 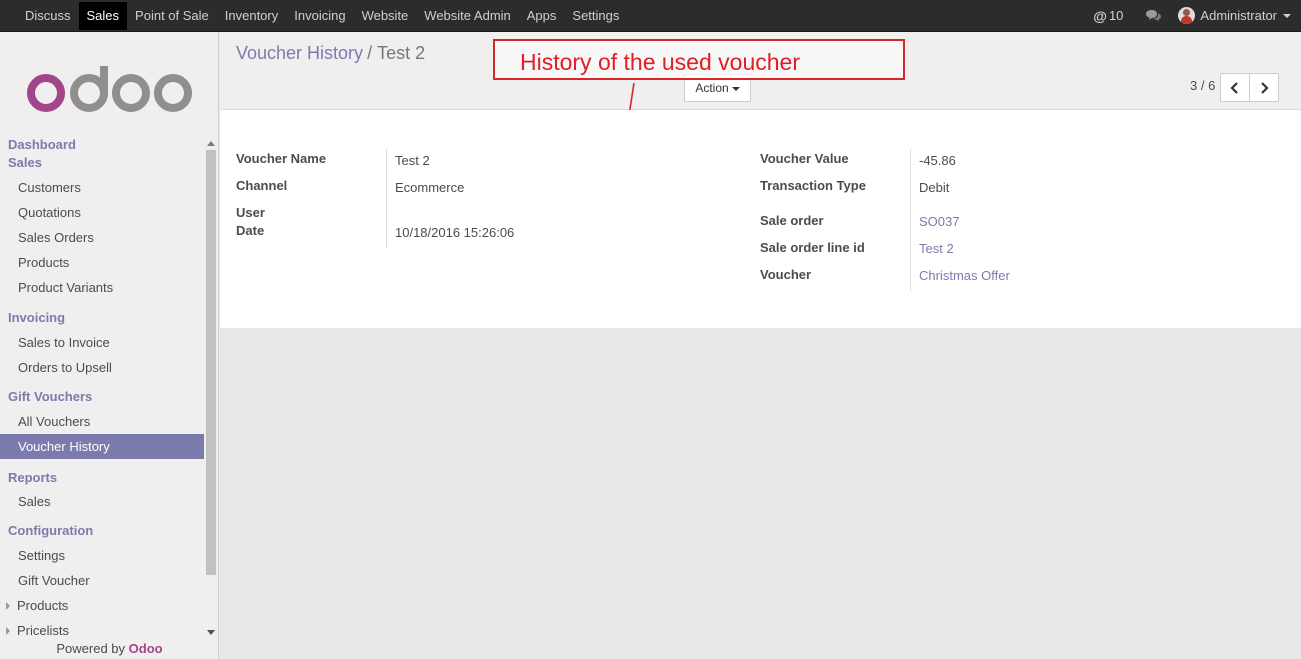 I want to click on sidebar-heading-configuration: Configuration, so click(x=102, y=528).